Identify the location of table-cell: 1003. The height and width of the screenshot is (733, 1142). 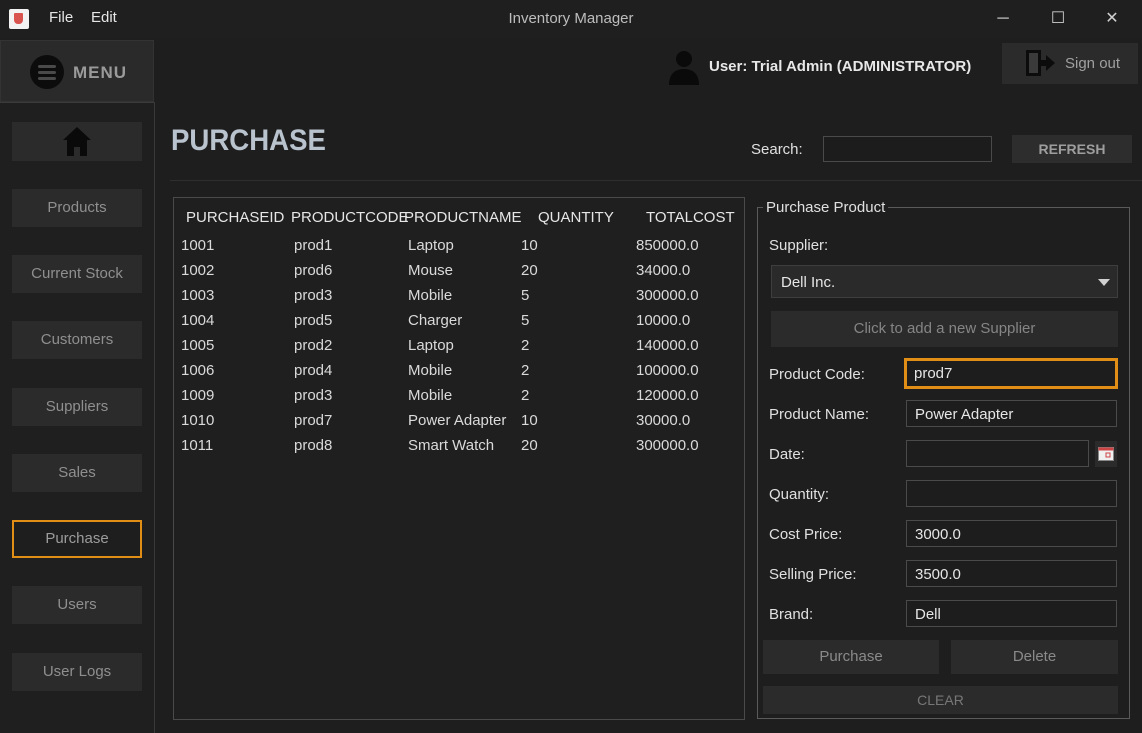
(197, 295).